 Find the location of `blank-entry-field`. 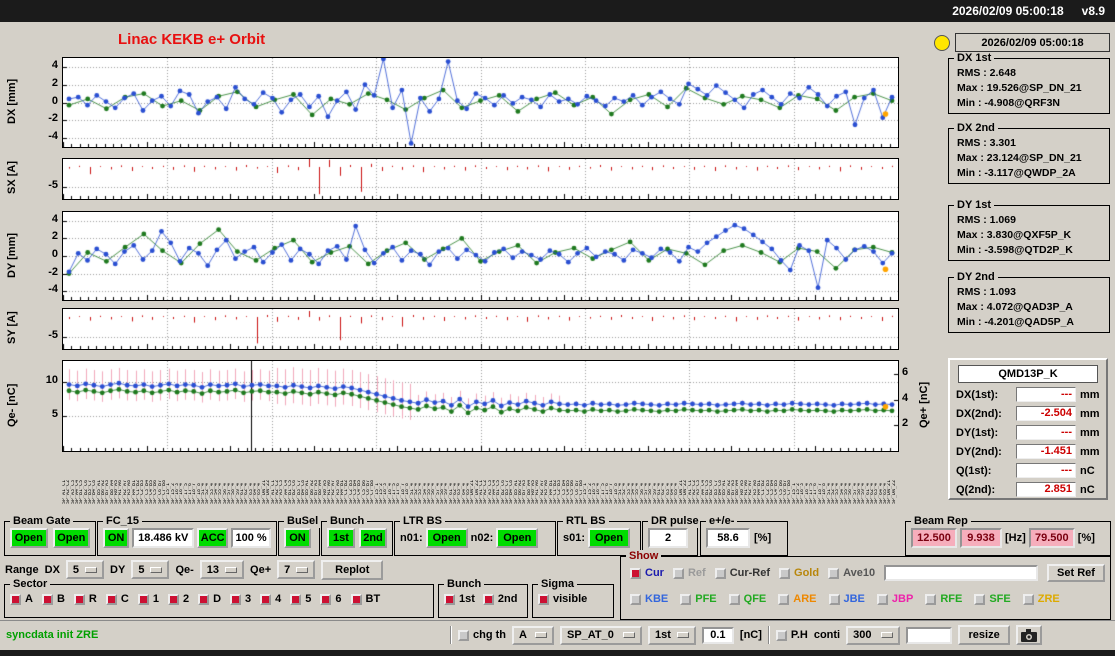

blank-entry-field is located at coordinates (929, 635).